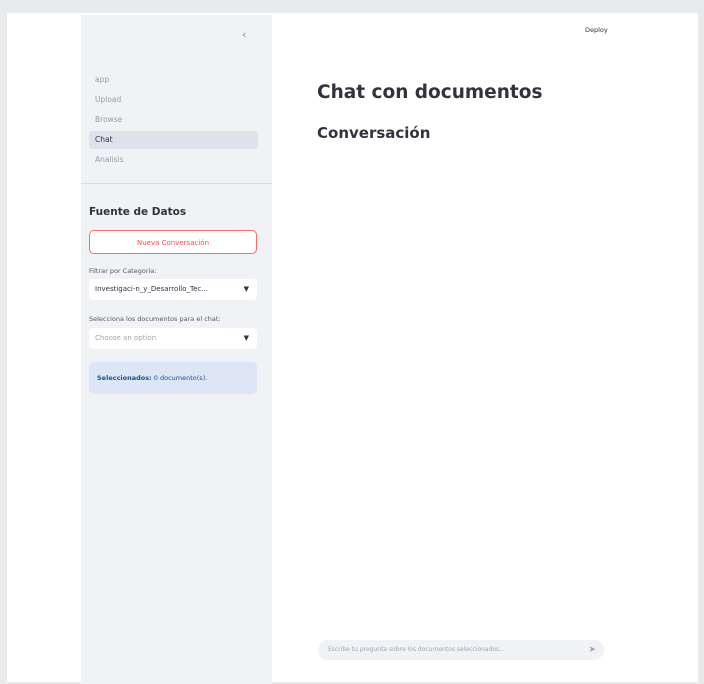  I want to click on sidebar-item-upload: Upload, so click(173, 100).